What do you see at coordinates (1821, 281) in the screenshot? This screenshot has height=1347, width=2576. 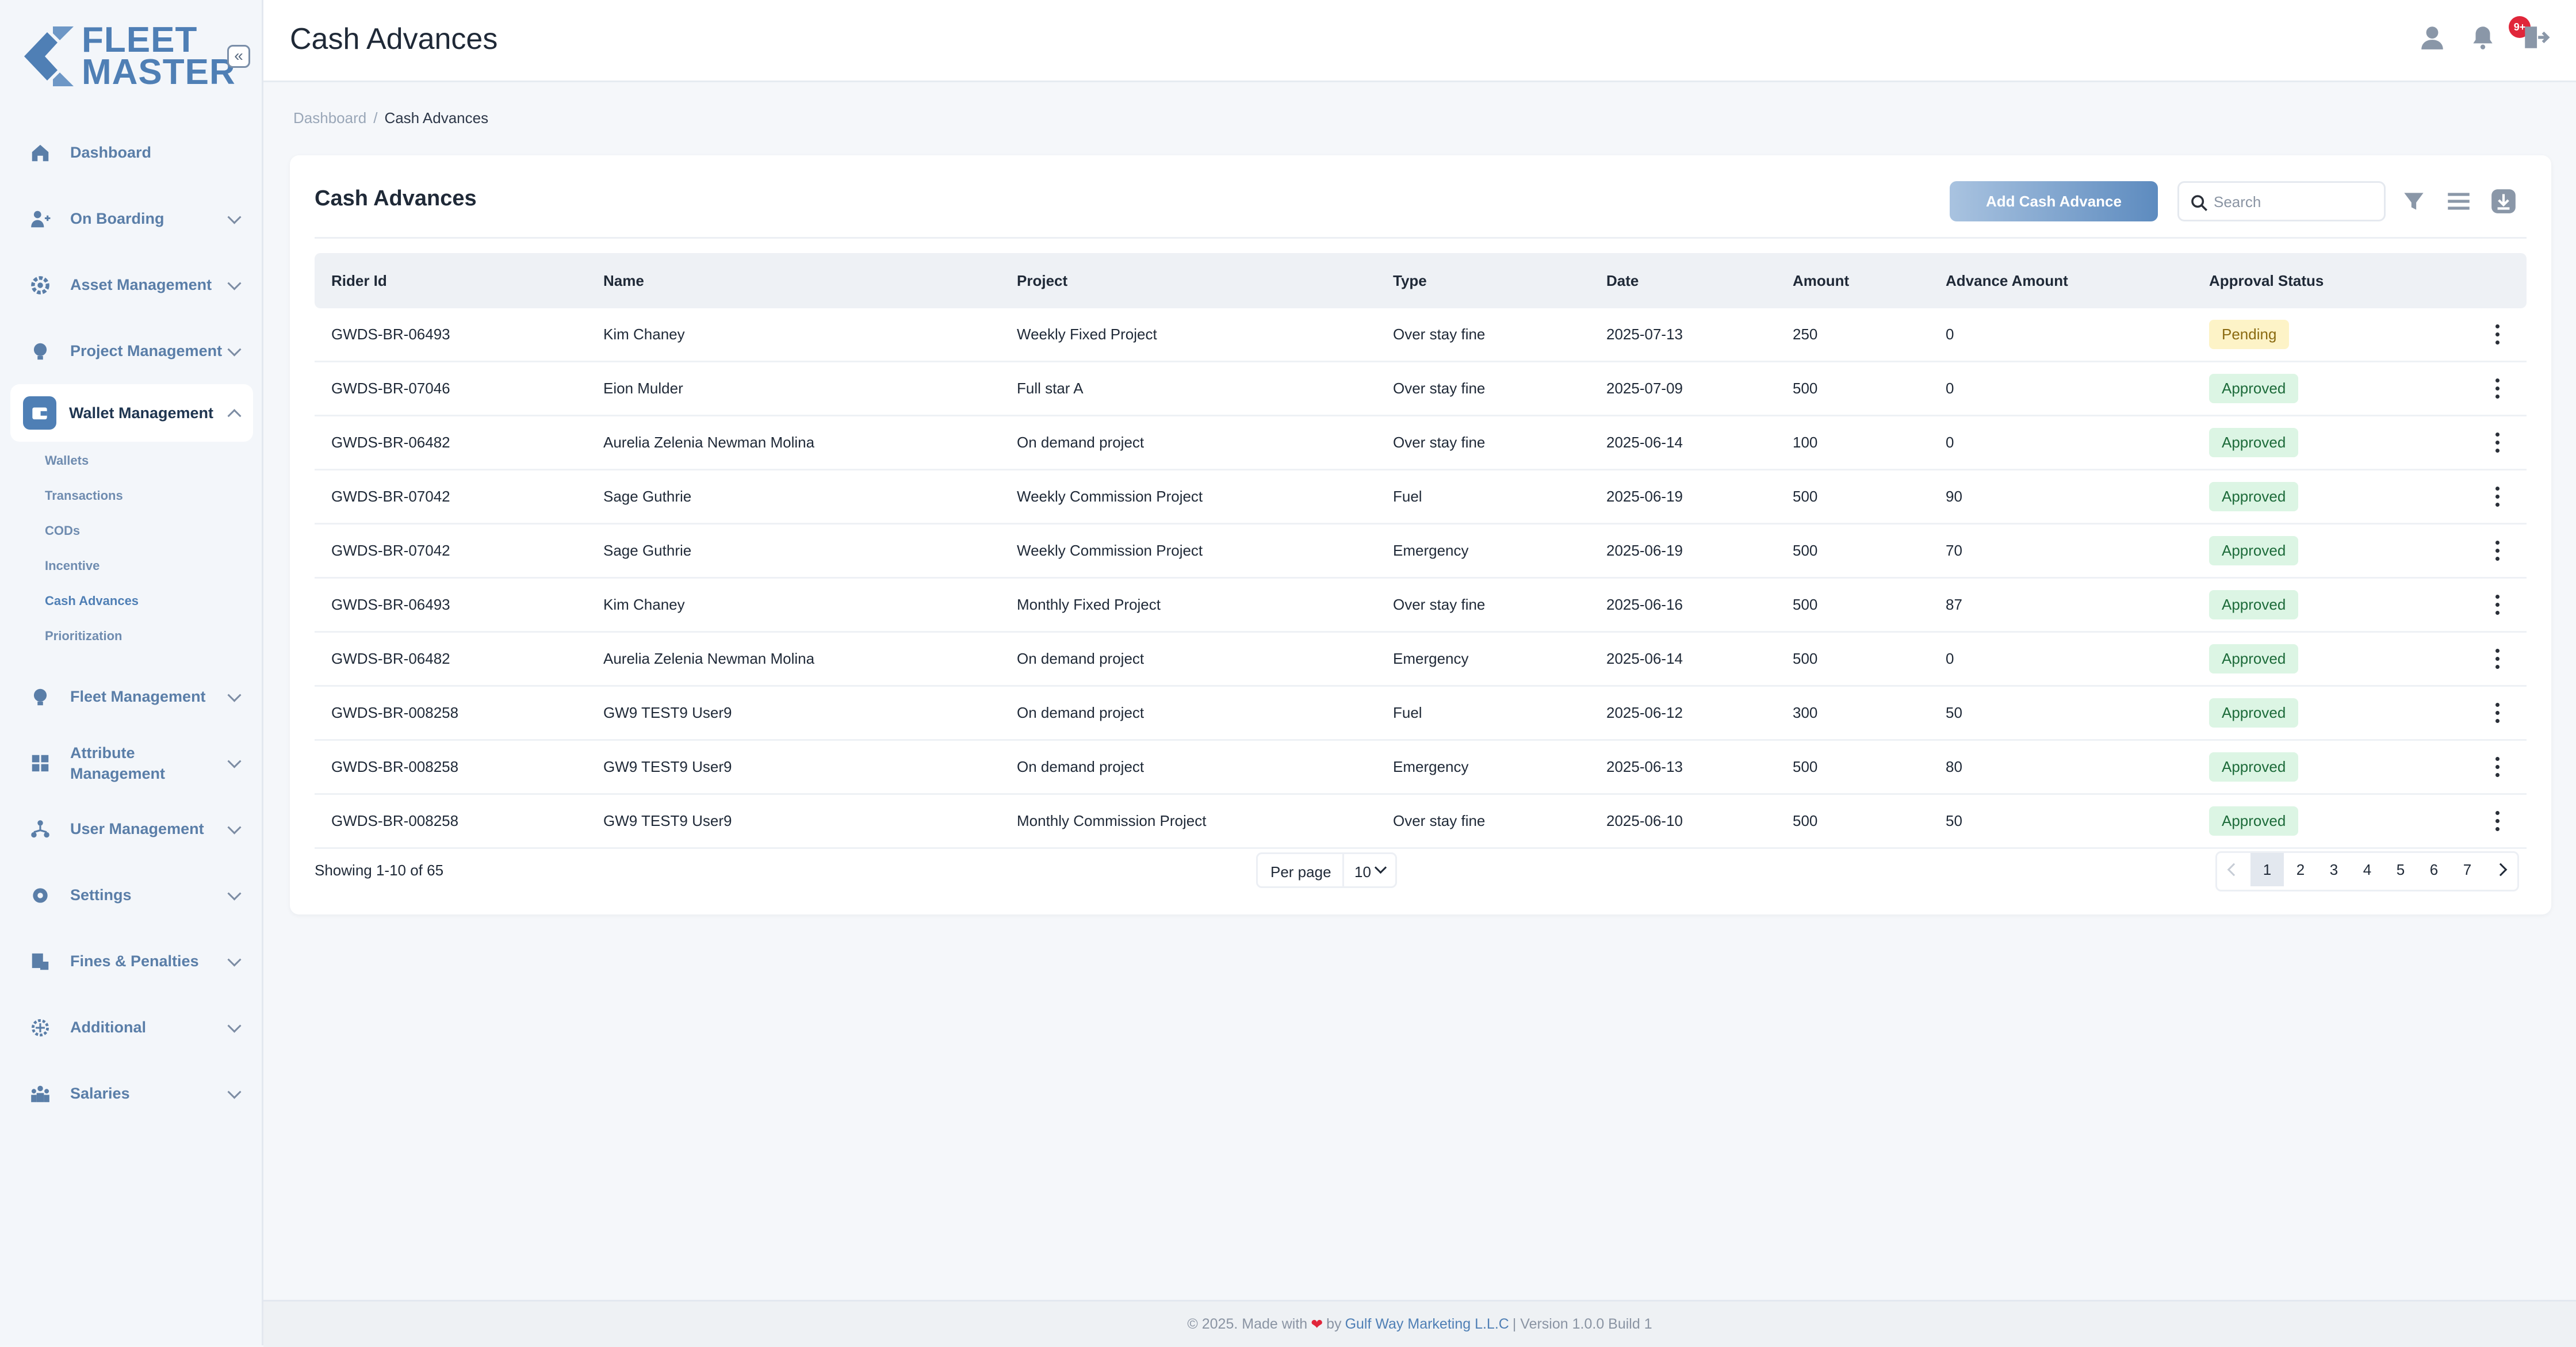 I see `column-header-amount: Amount` at bounding box center [1821, 281].